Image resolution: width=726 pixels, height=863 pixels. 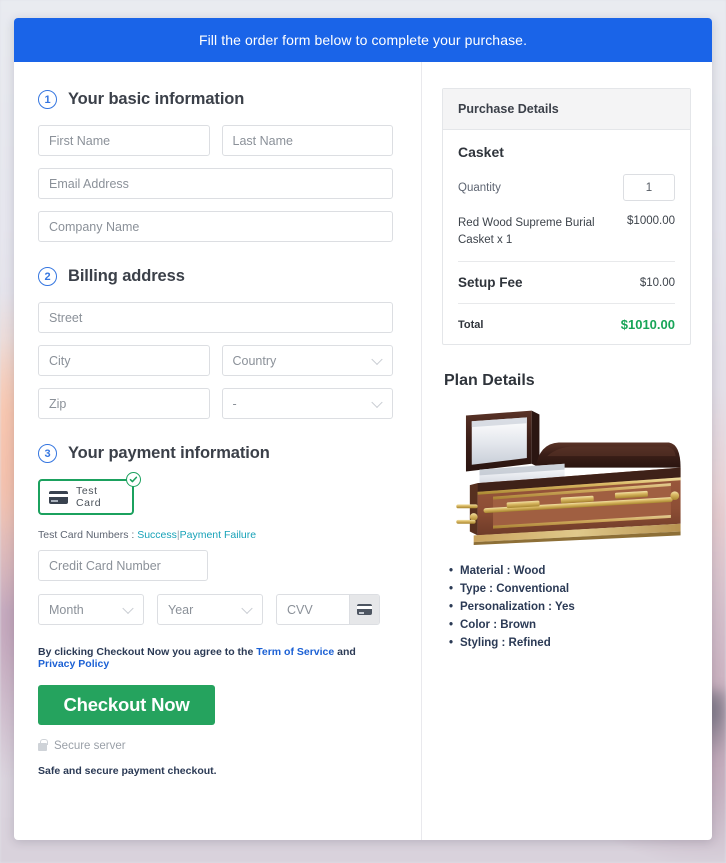 I want to click on plan-spec-item: Type : Conventional, so click(x=570, y=590).